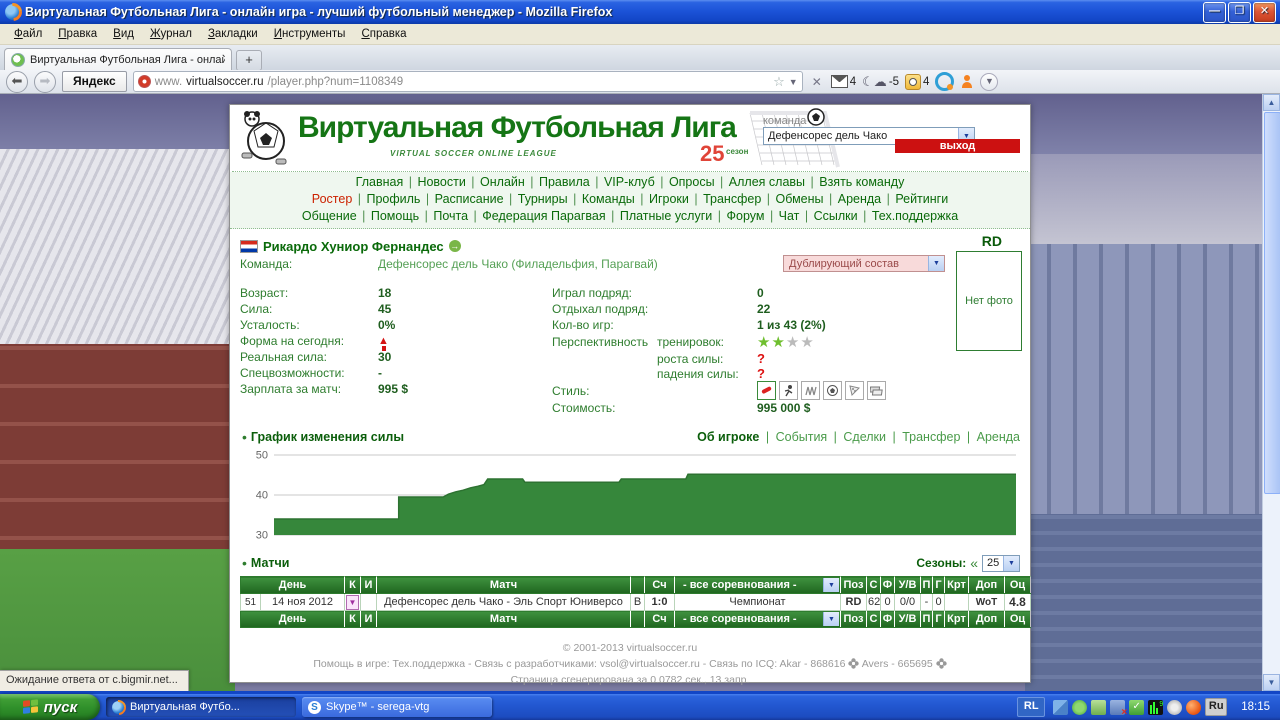 The width and height of the screenshot is (1280, 720). What do you see at coordinates (77, 34) in the screenshot?
I see `menu-1: Правка` at bounding box center [77, 34].